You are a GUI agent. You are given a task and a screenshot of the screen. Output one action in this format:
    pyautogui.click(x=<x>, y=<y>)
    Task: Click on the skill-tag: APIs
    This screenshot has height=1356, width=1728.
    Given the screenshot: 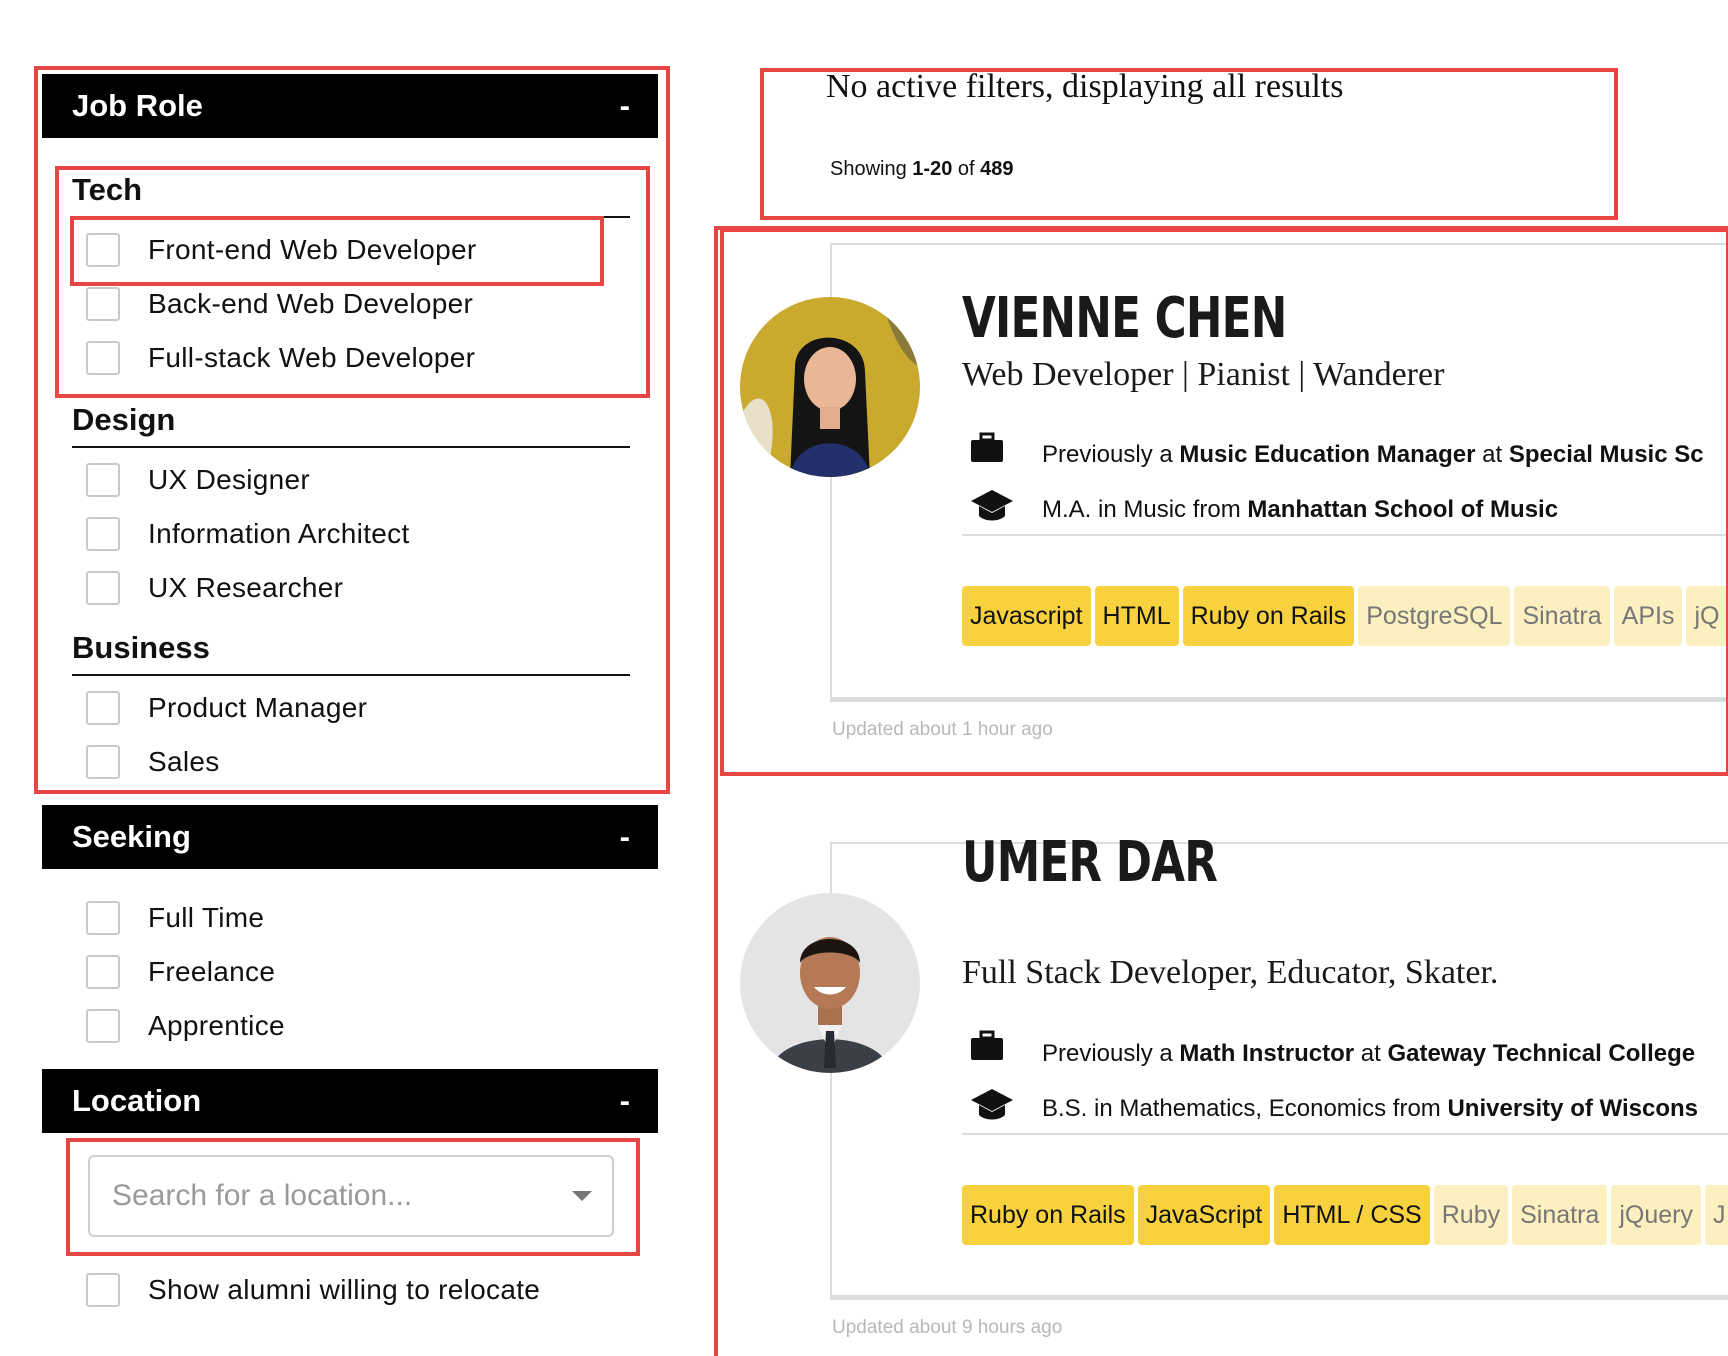 What is the action you would take?
    pyautogui.click(x=1648, y=616)
    